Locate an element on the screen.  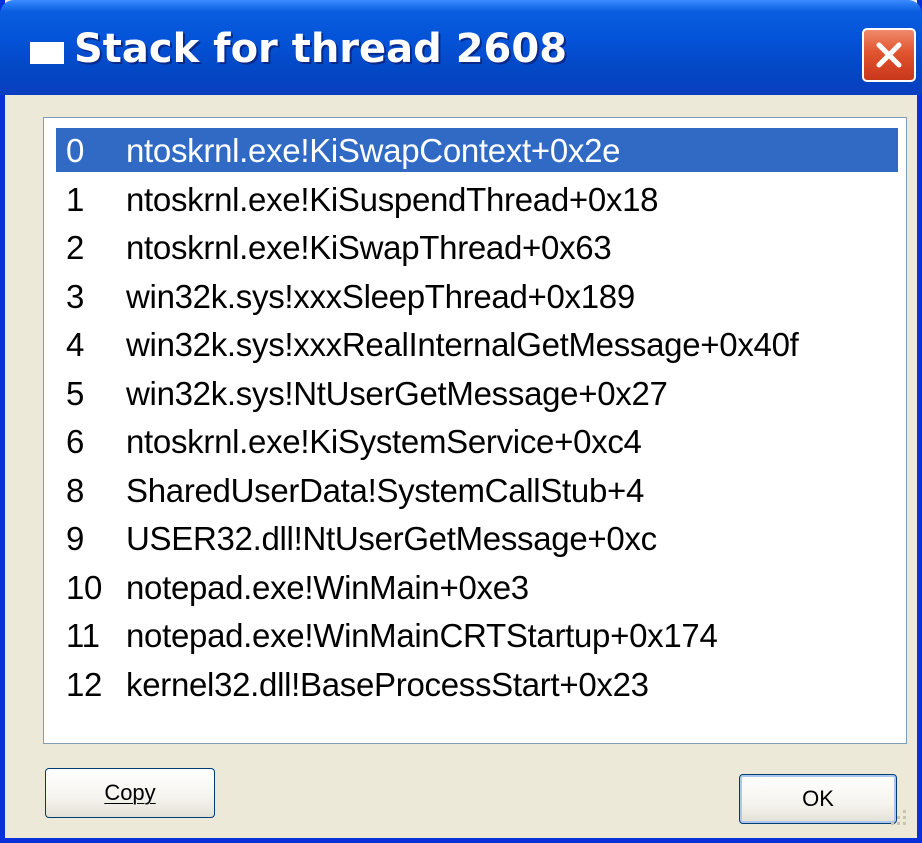
frame-index: 9 is located at coordinates (75, 538).